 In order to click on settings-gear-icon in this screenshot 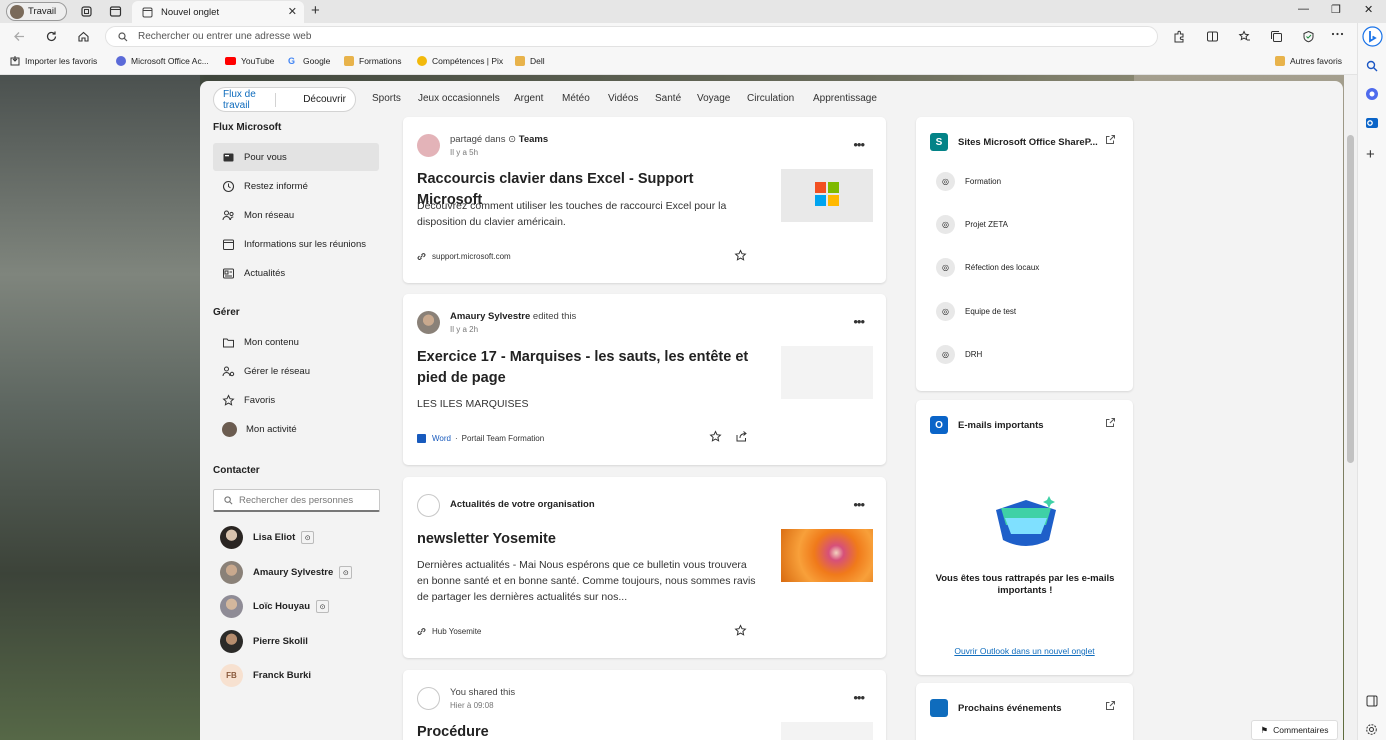, I will do `click(1371, 729)`.